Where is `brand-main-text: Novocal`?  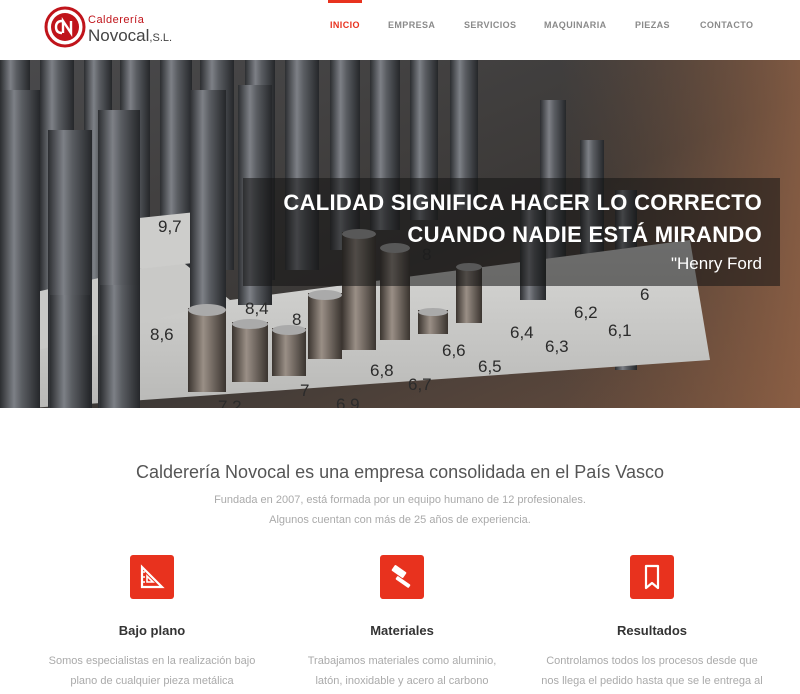
brand-main-text: Novocal is located at coordinates (119, 35).